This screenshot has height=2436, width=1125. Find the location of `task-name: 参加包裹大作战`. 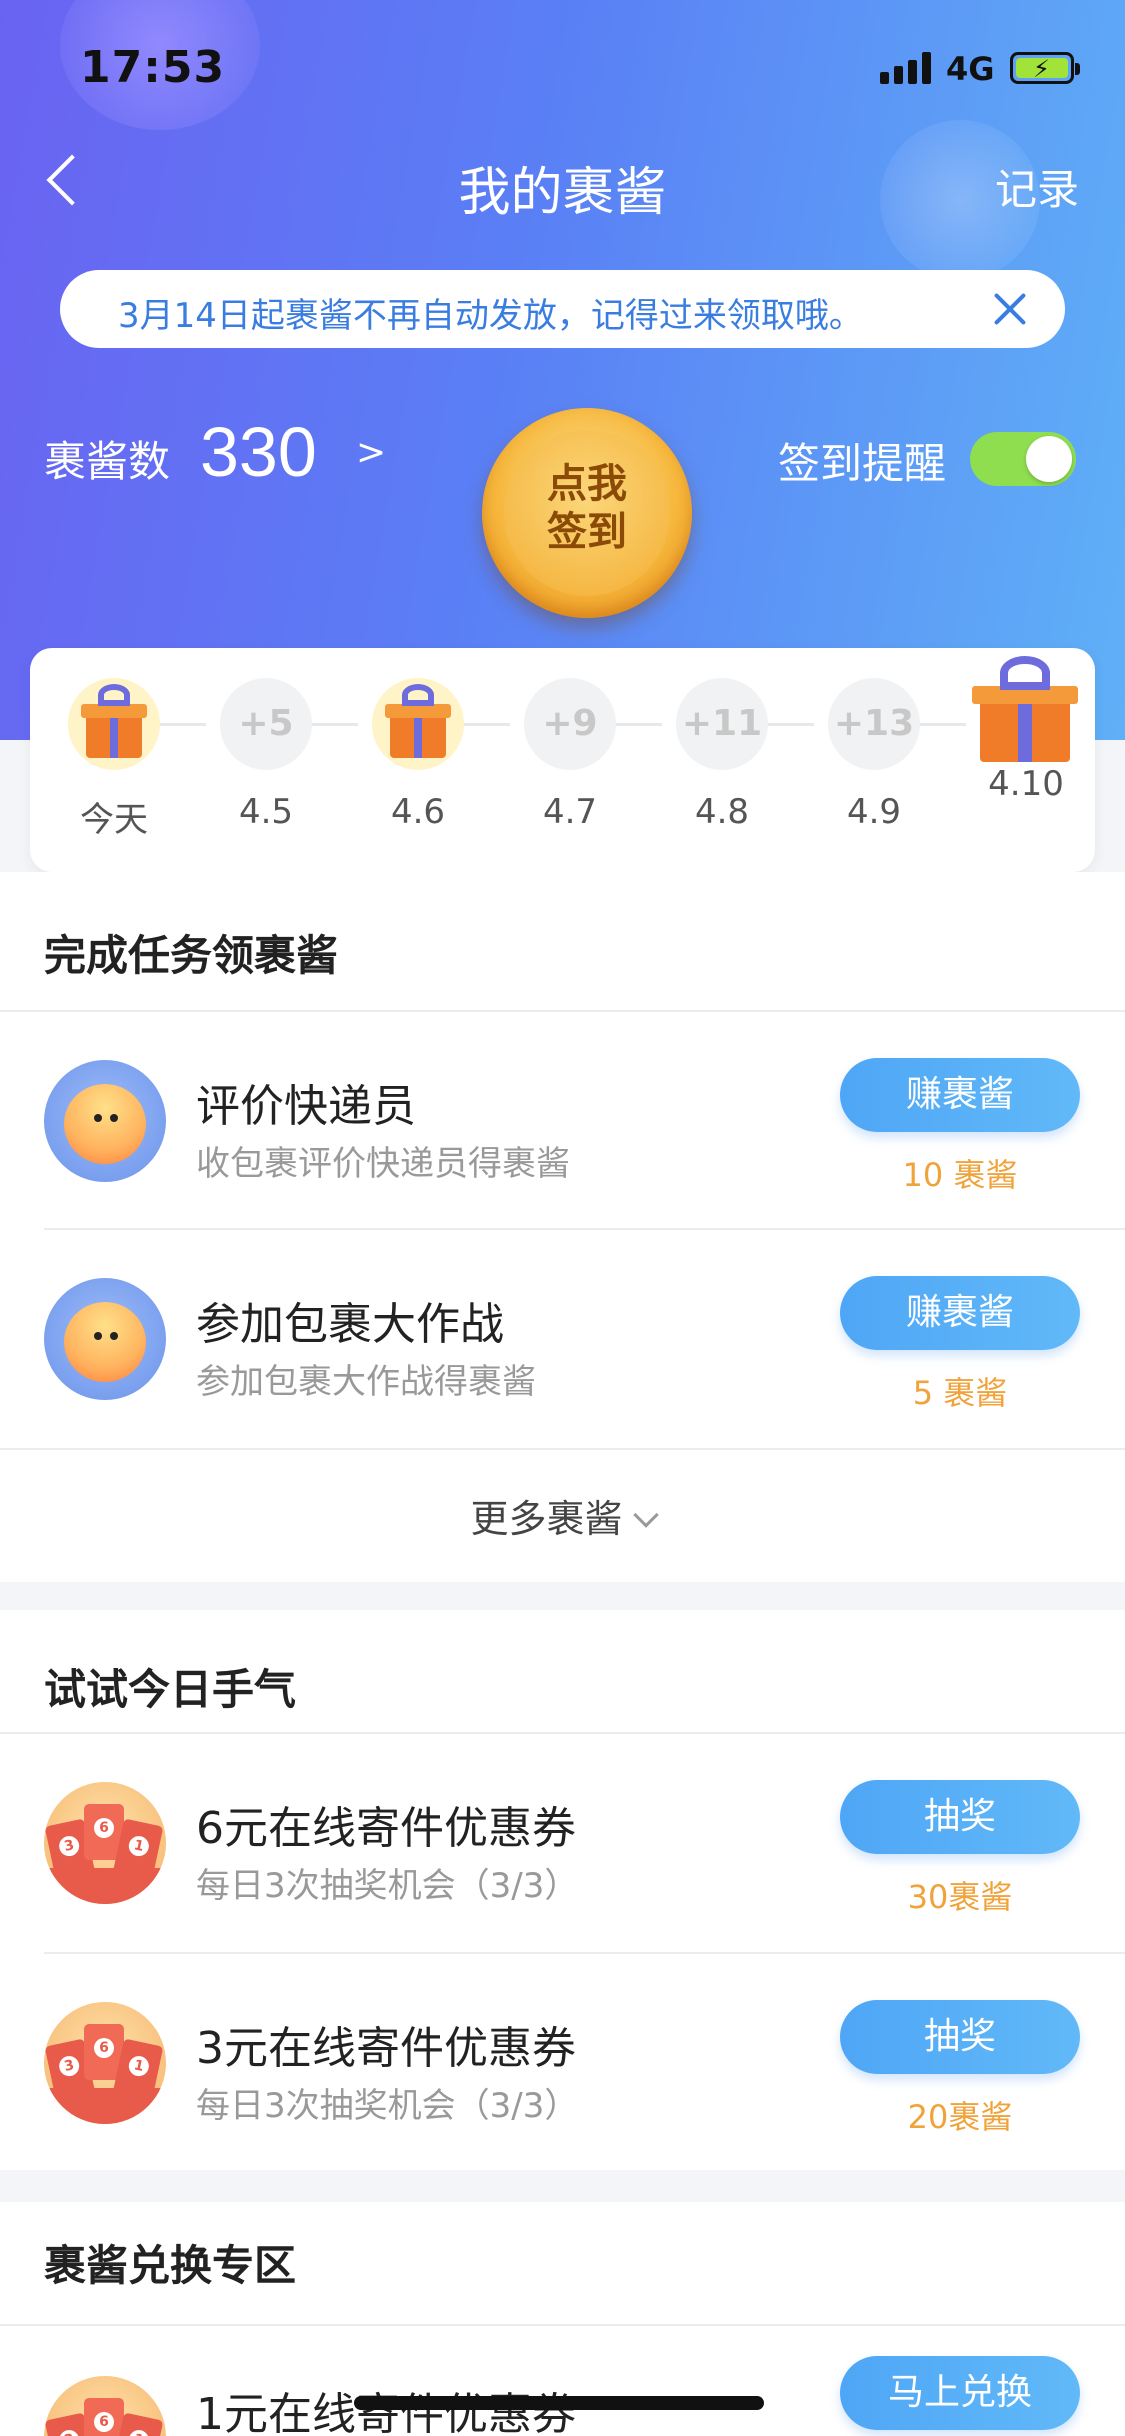

task-name: 参加包裹大作战 is located at coordinates (350, 1324).